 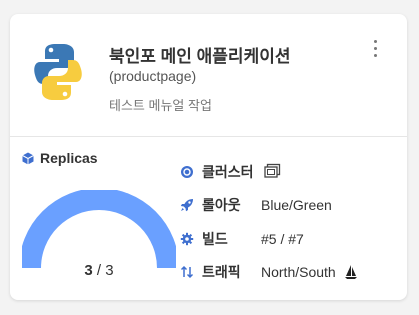 What do you see at coordinates (298, 272) in the screenshot?
I see `traffic-value-text: North/South` at bounding box center [298, 272].